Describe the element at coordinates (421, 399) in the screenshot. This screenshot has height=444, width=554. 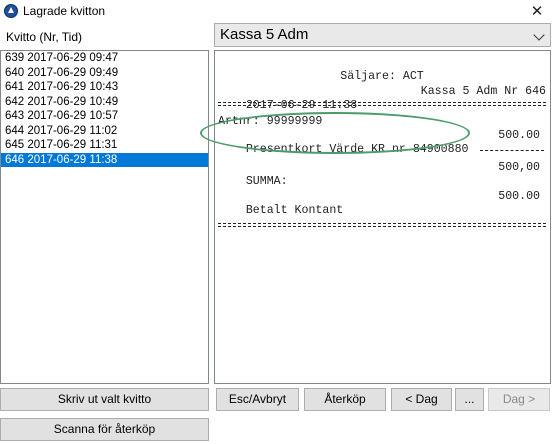
I see `prev-day-button: < Dag` at that location.